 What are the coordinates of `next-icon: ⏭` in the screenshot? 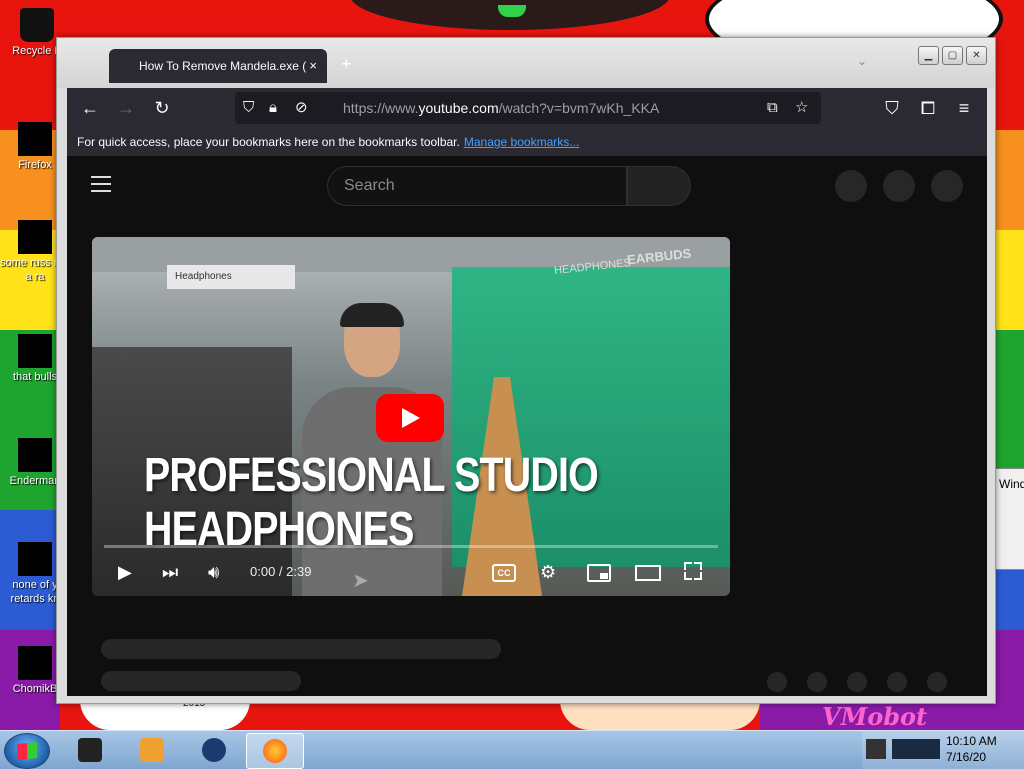 It's located at (170, 572).